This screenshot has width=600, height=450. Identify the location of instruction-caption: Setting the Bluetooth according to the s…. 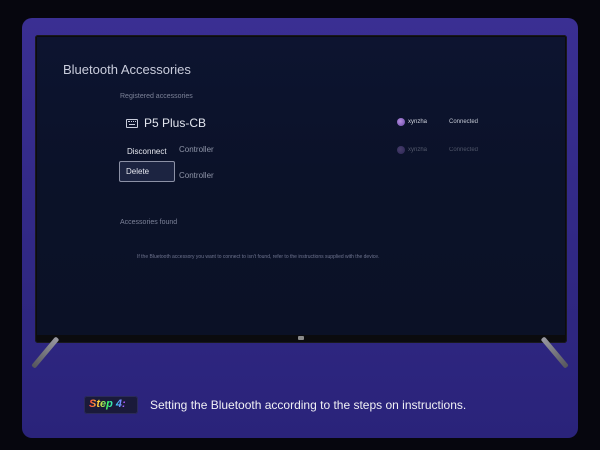
(308, 405).